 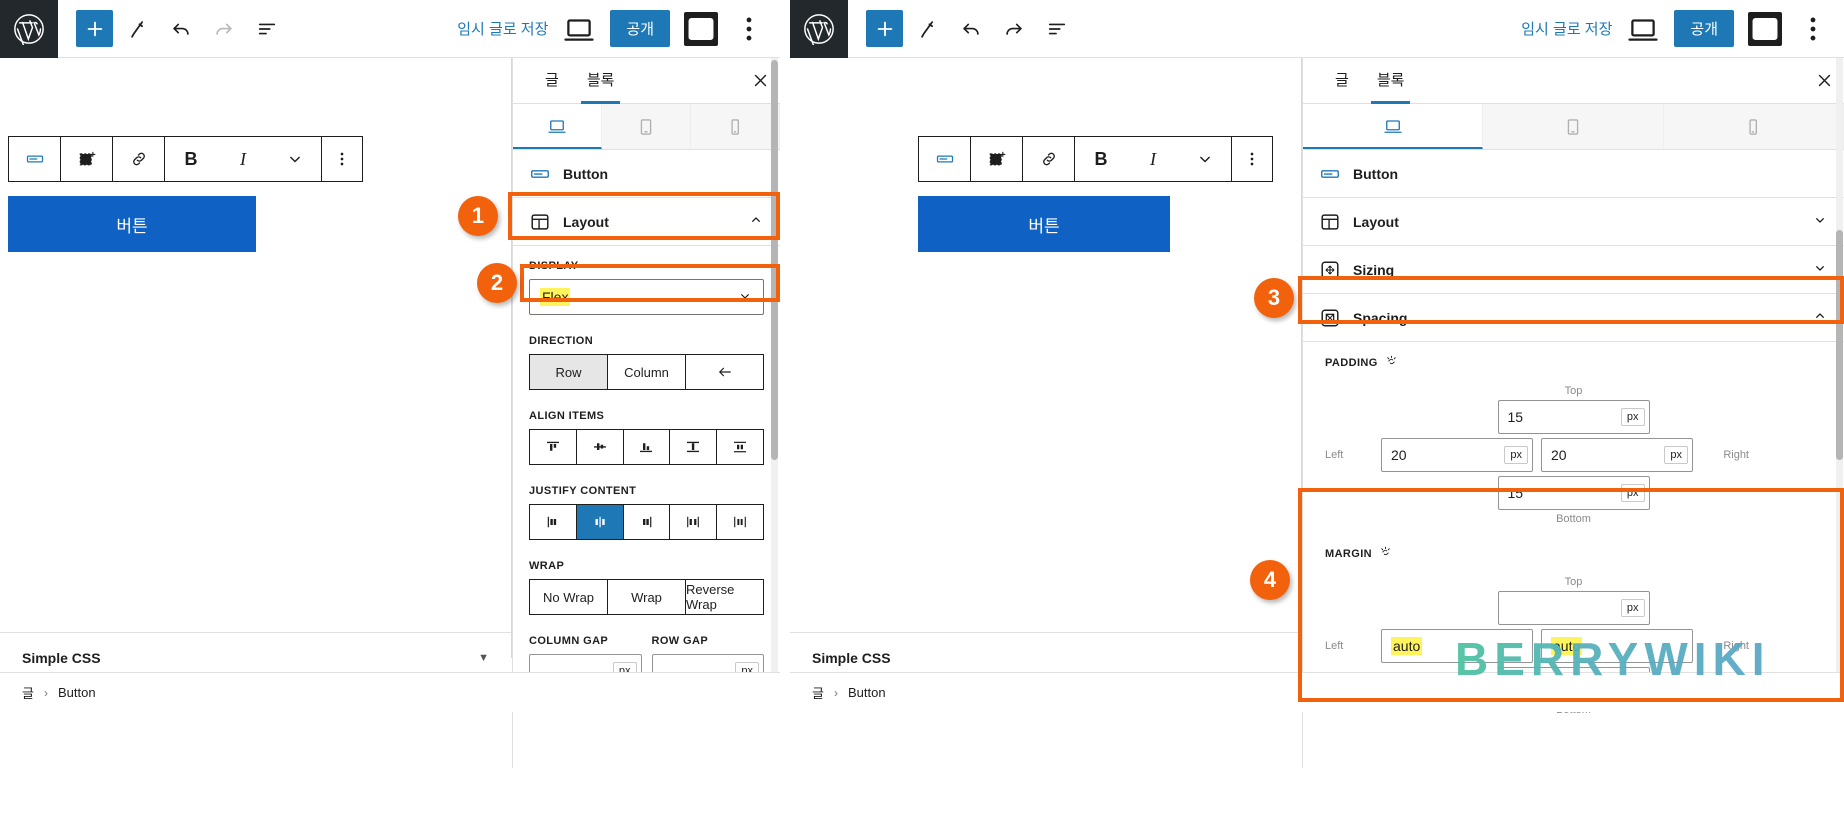 What do you see at coordinates (1617, 455) in the screenshot?
I see `padding-right-input: 20 px` at bounding box center [1617, 455].